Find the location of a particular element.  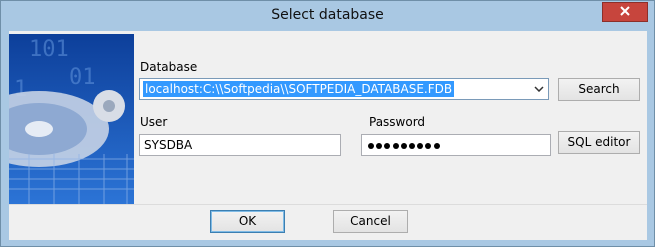

title-bar: Select database is located at coordinates (327, 16).